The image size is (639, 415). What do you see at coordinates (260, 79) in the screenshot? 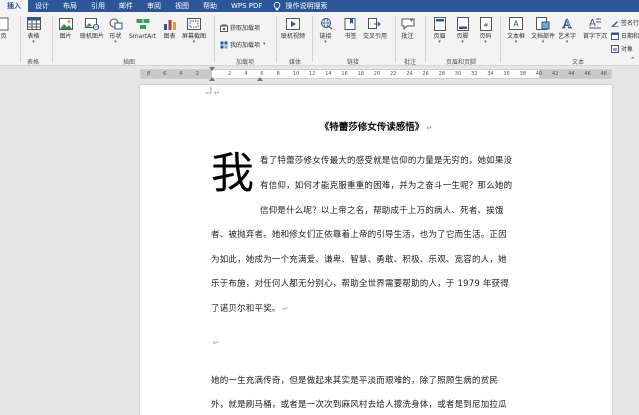
I see `left-indent-marker` at bounding box center [260, 79].